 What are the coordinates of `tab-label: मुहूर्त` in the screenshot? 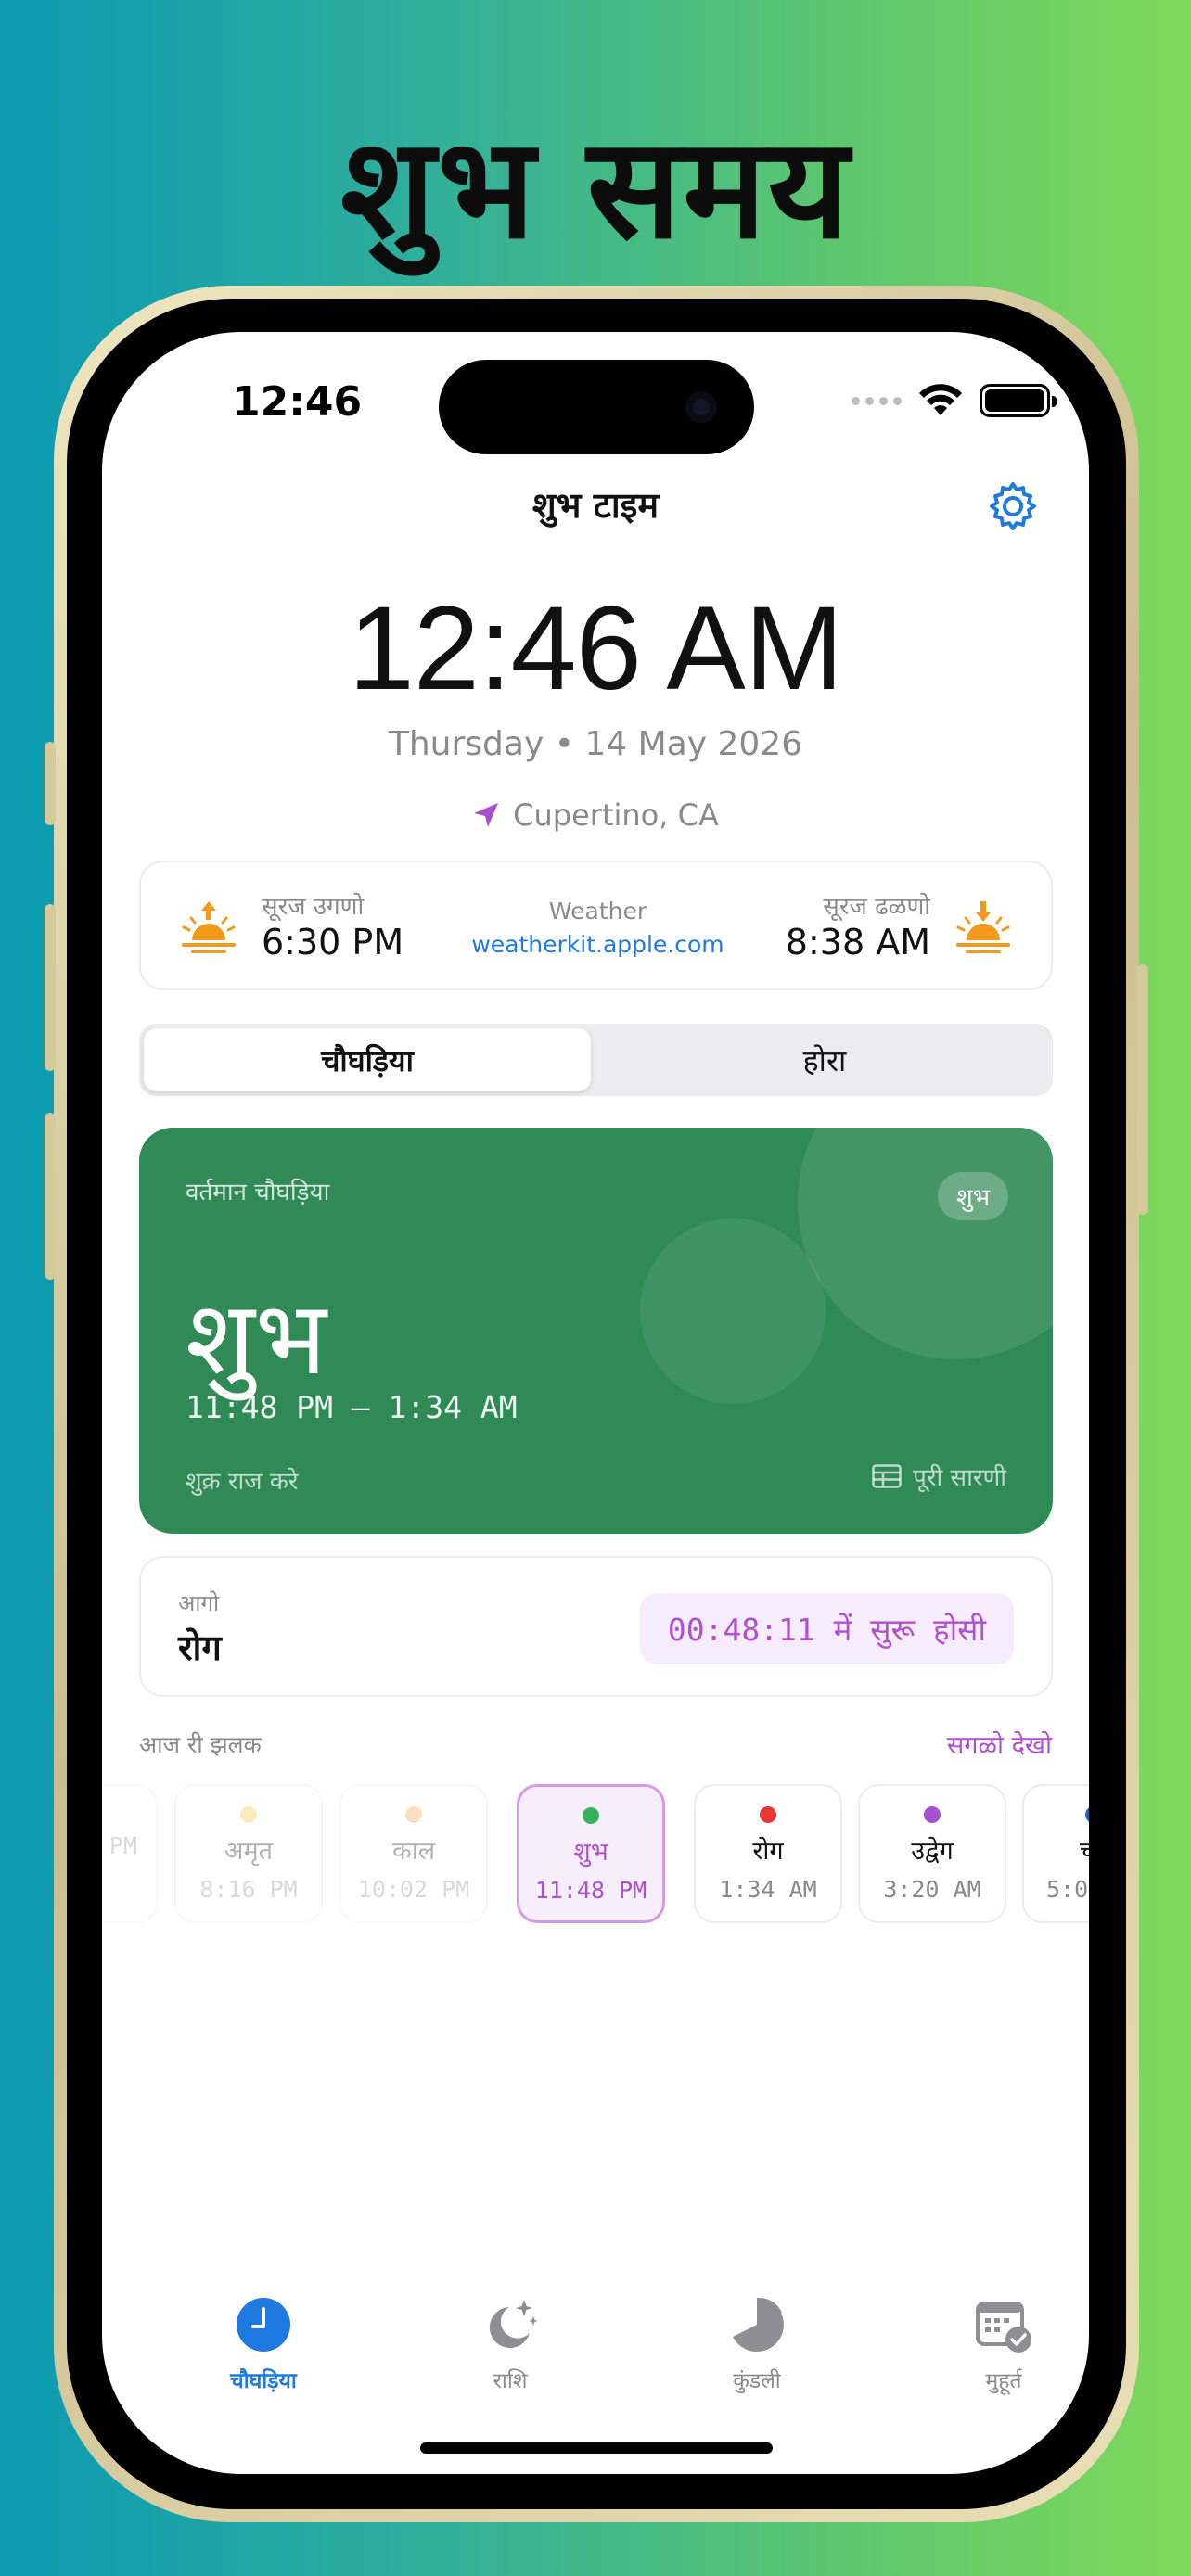 It's located at (1003, 2381).